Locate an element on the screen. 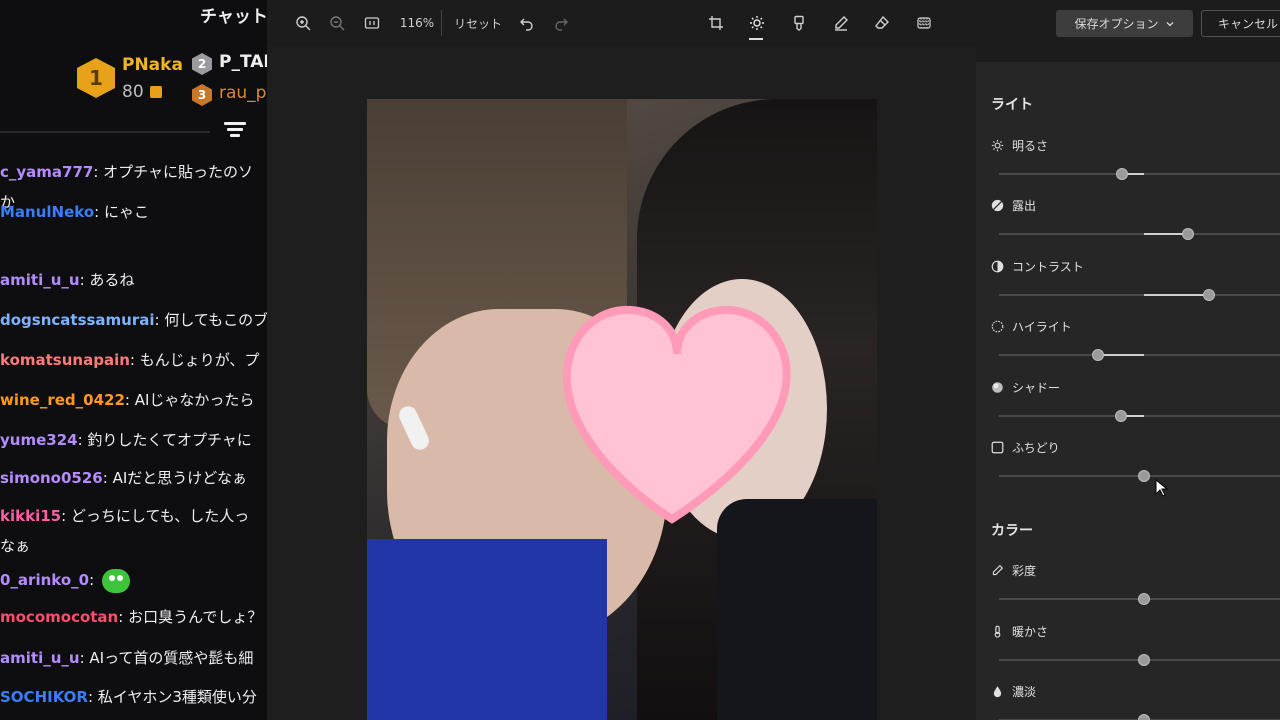 Image resolution: width=1280 pixels, height=720 pixels. chat-message-text: : AIだと思うけどなぁ is located at coordinates (174, 478).